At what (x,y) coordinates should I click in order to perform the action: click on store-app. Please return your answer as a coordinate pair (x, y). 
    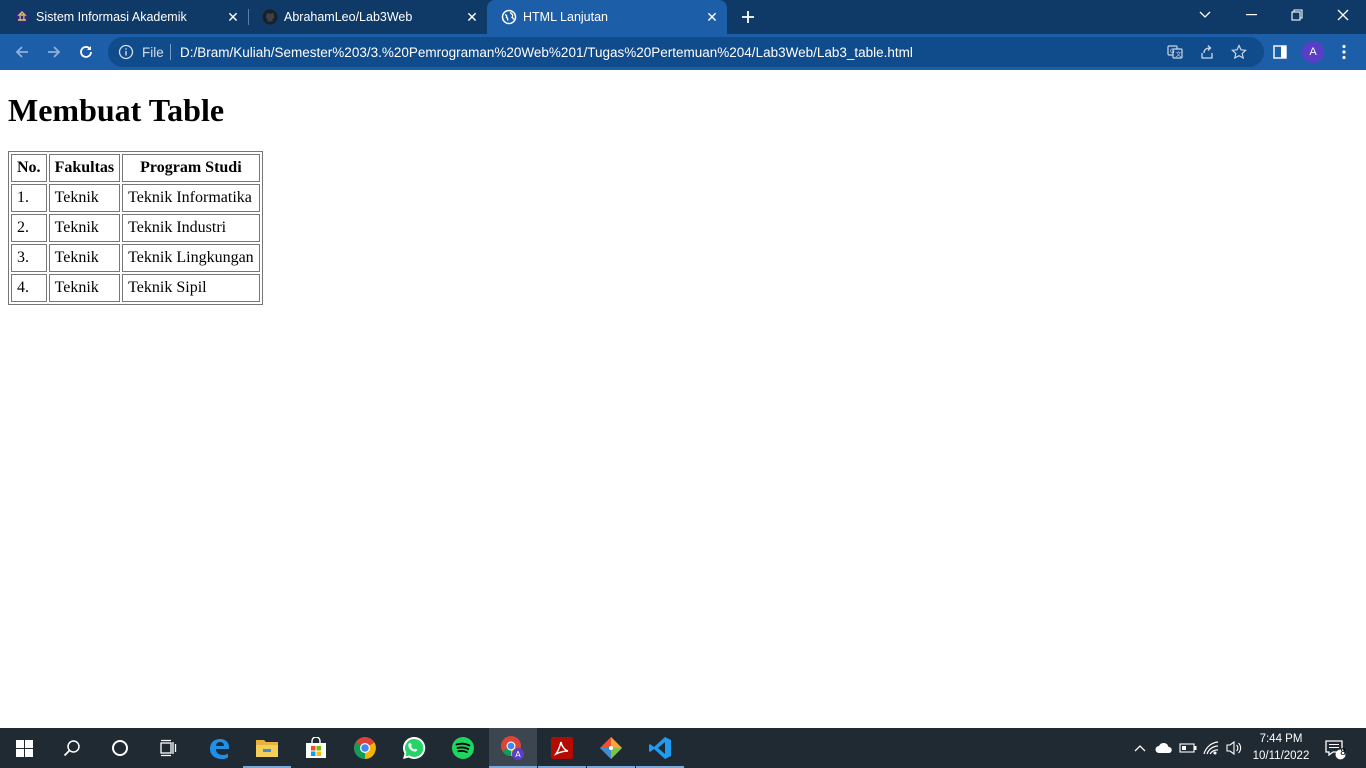
    Looking at the image, I should click on (316, 748).